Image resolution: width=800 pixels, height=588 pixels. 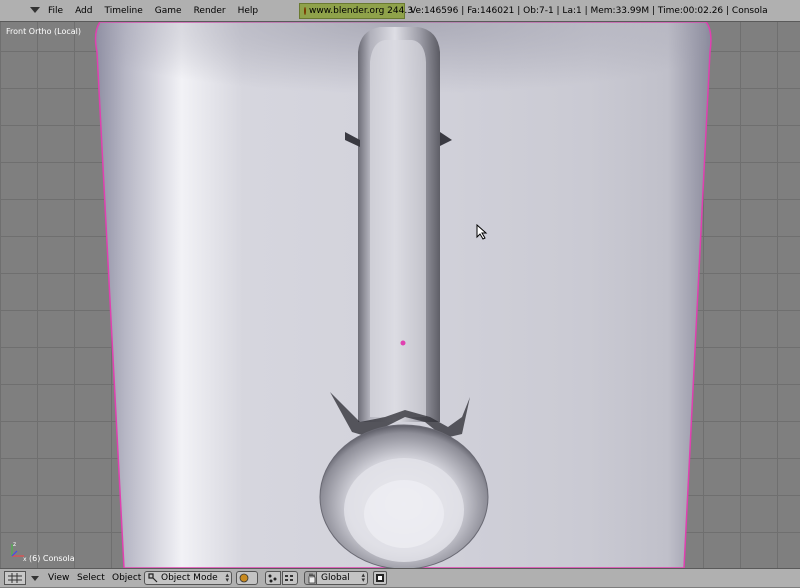 What do you see at coordinates (91, 578) in the screenshot?
I see `menu-select: Select` at bounding box center [91, 578].